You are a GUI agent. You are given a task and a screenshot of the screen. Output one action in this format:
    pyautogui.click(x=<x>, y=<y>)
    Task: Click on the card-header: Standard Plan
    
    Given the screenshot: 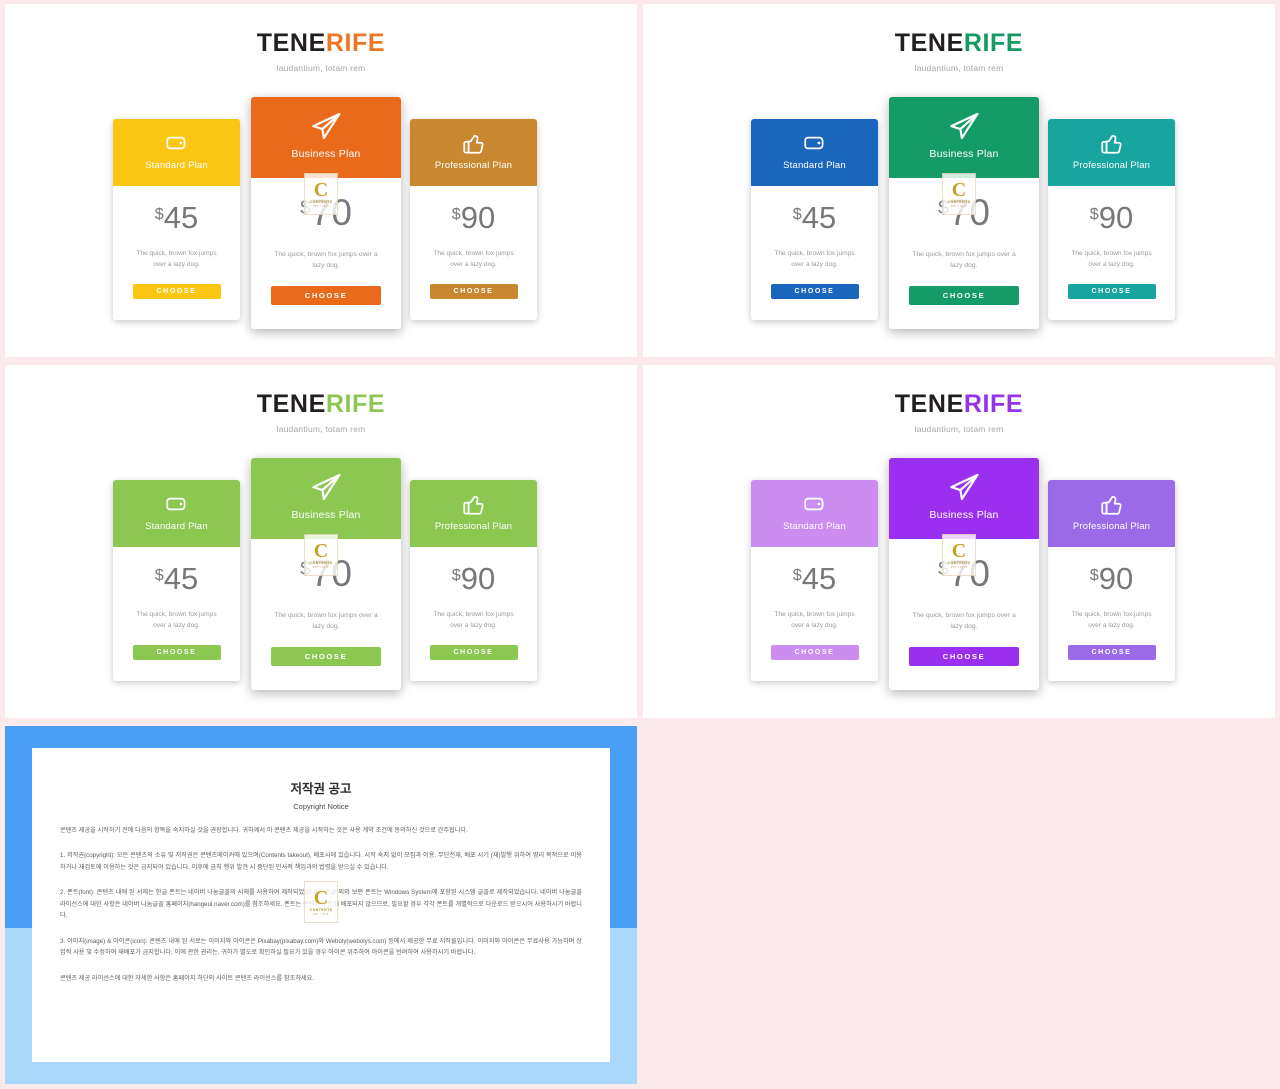 What is the action you would take?
    pyautogui.click(x=176, y=513)
    